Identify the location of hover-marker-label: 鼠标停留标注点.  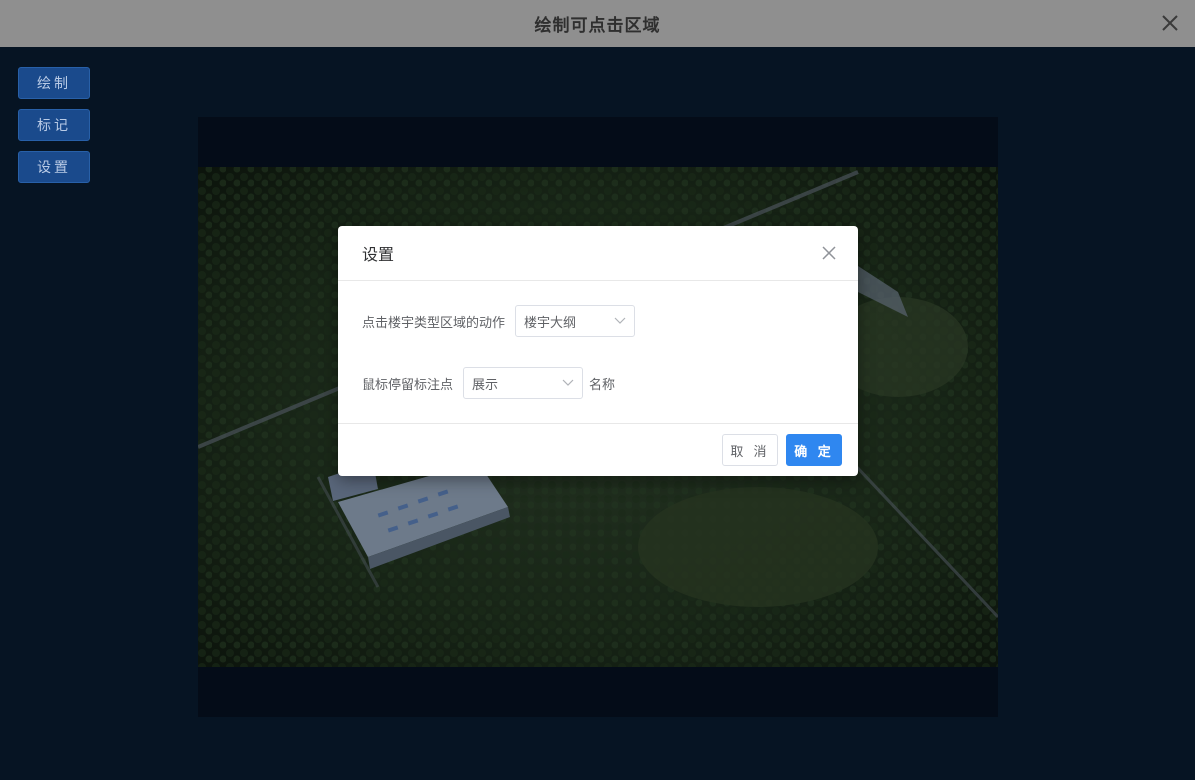
(408, 385).